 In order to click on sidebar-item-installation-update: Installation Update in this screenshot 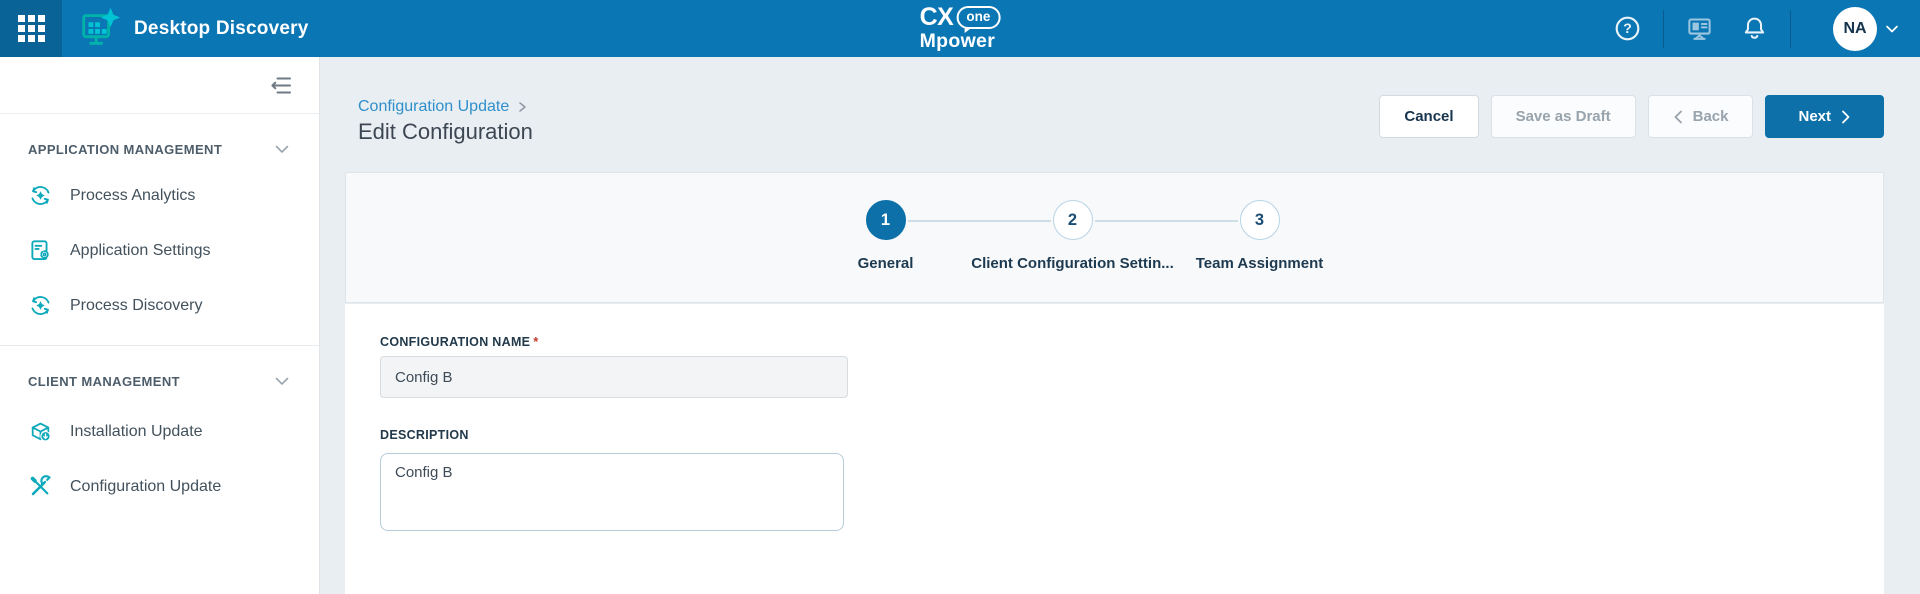, I will do `click(159, 431)`.